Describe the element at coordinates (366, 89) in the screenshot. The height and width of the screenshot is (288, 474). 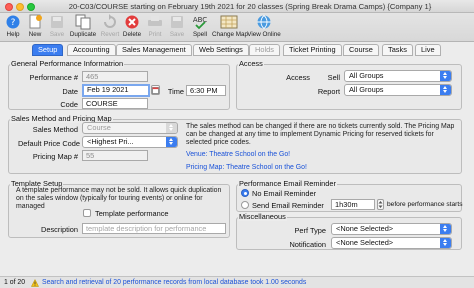
I see `report-access-value: All Groups` at that location.